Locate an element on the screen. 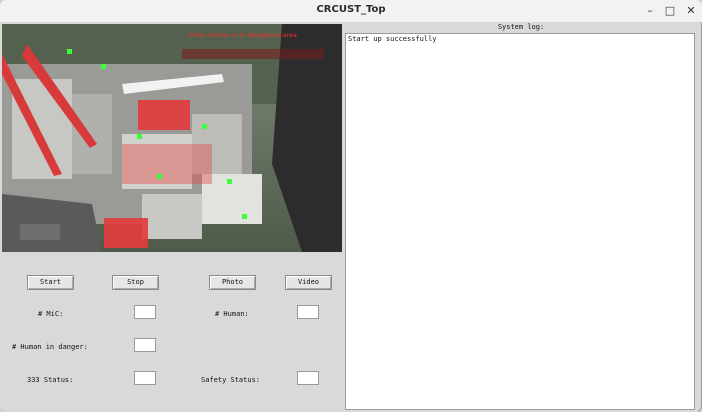 The height and width of the screenshot is (412, 702). system-log-title: System log: is located at coordinates (521, 27).